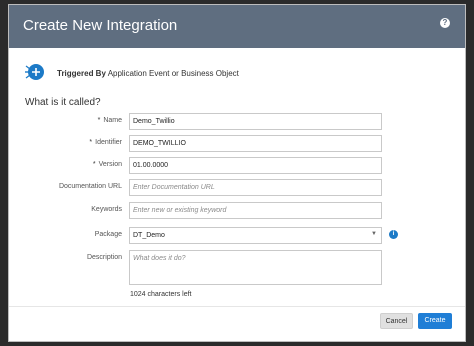  What do you see at coordinates (112, 120) in the screenshot?
I see `name-label-text: Name` at bounding box center [112, 120].